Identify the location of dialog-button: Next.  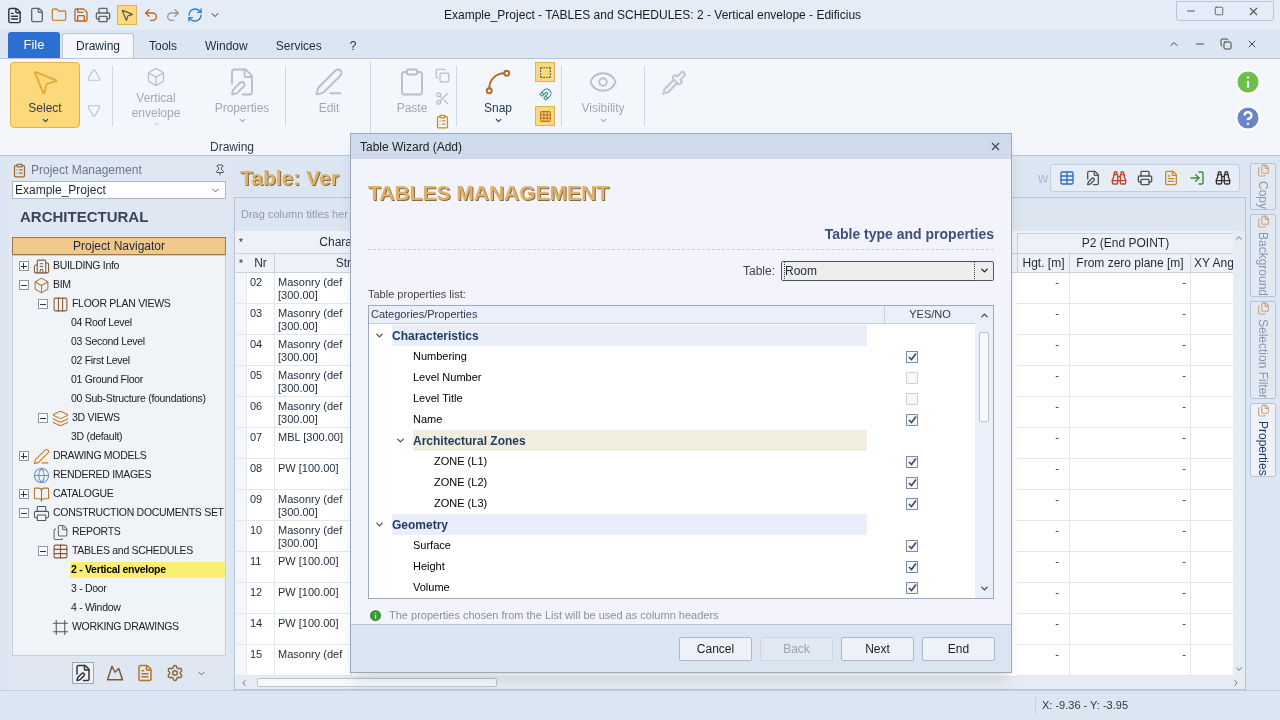
(877, 648).